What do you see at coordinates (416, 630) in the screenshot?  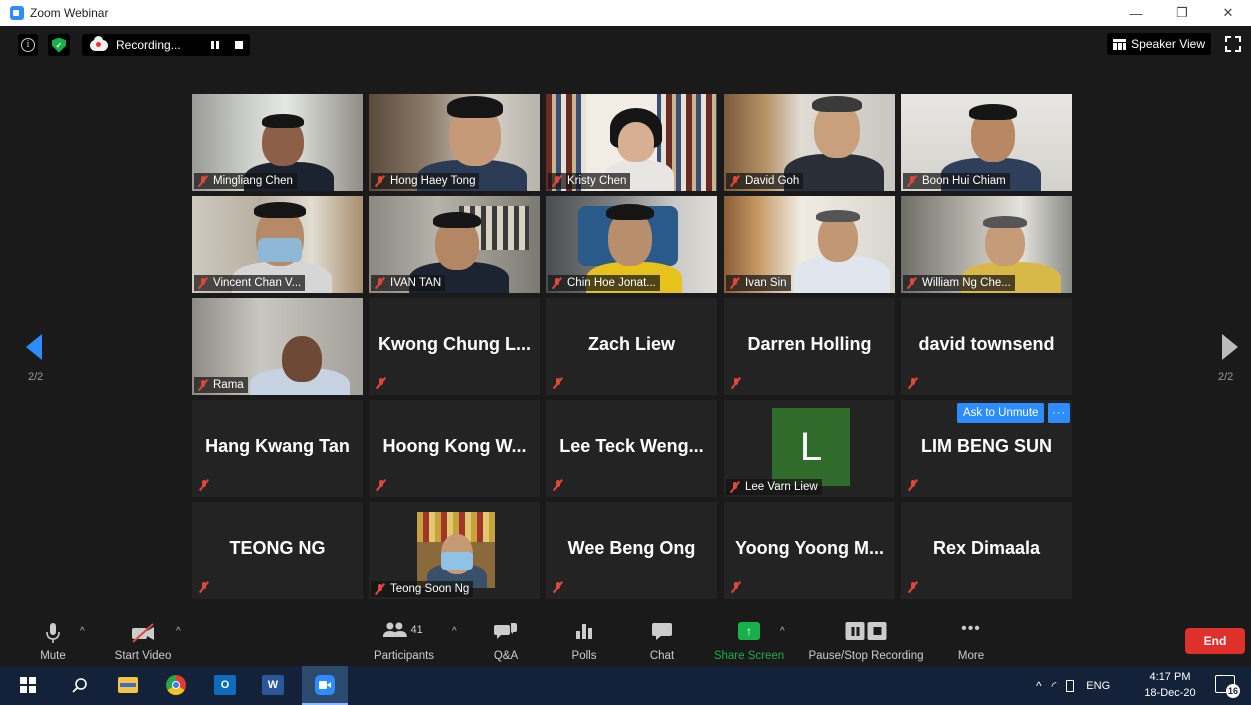 I see `participant-count: 41` at bounding box center [416, 630].